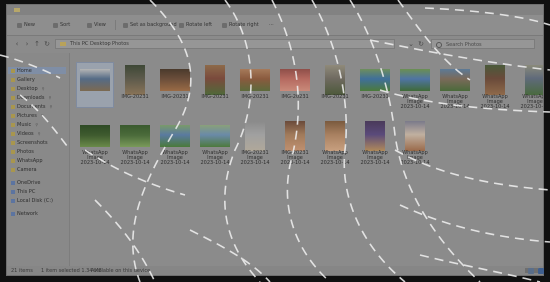 This screenshot has width=550, height=282. Describe the element at coordinates (335, 97) in the screenshot. I see `file-name: IMG-20231` at that location.